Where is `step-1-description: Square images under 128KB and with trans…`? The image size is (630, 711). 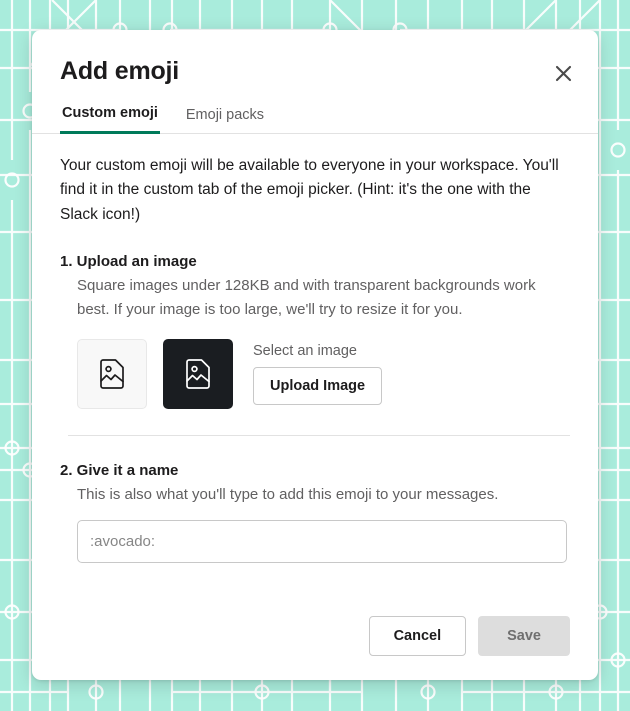 step-1-description: Square images under 128KB and with trans… is located at coordinates (306, 297).